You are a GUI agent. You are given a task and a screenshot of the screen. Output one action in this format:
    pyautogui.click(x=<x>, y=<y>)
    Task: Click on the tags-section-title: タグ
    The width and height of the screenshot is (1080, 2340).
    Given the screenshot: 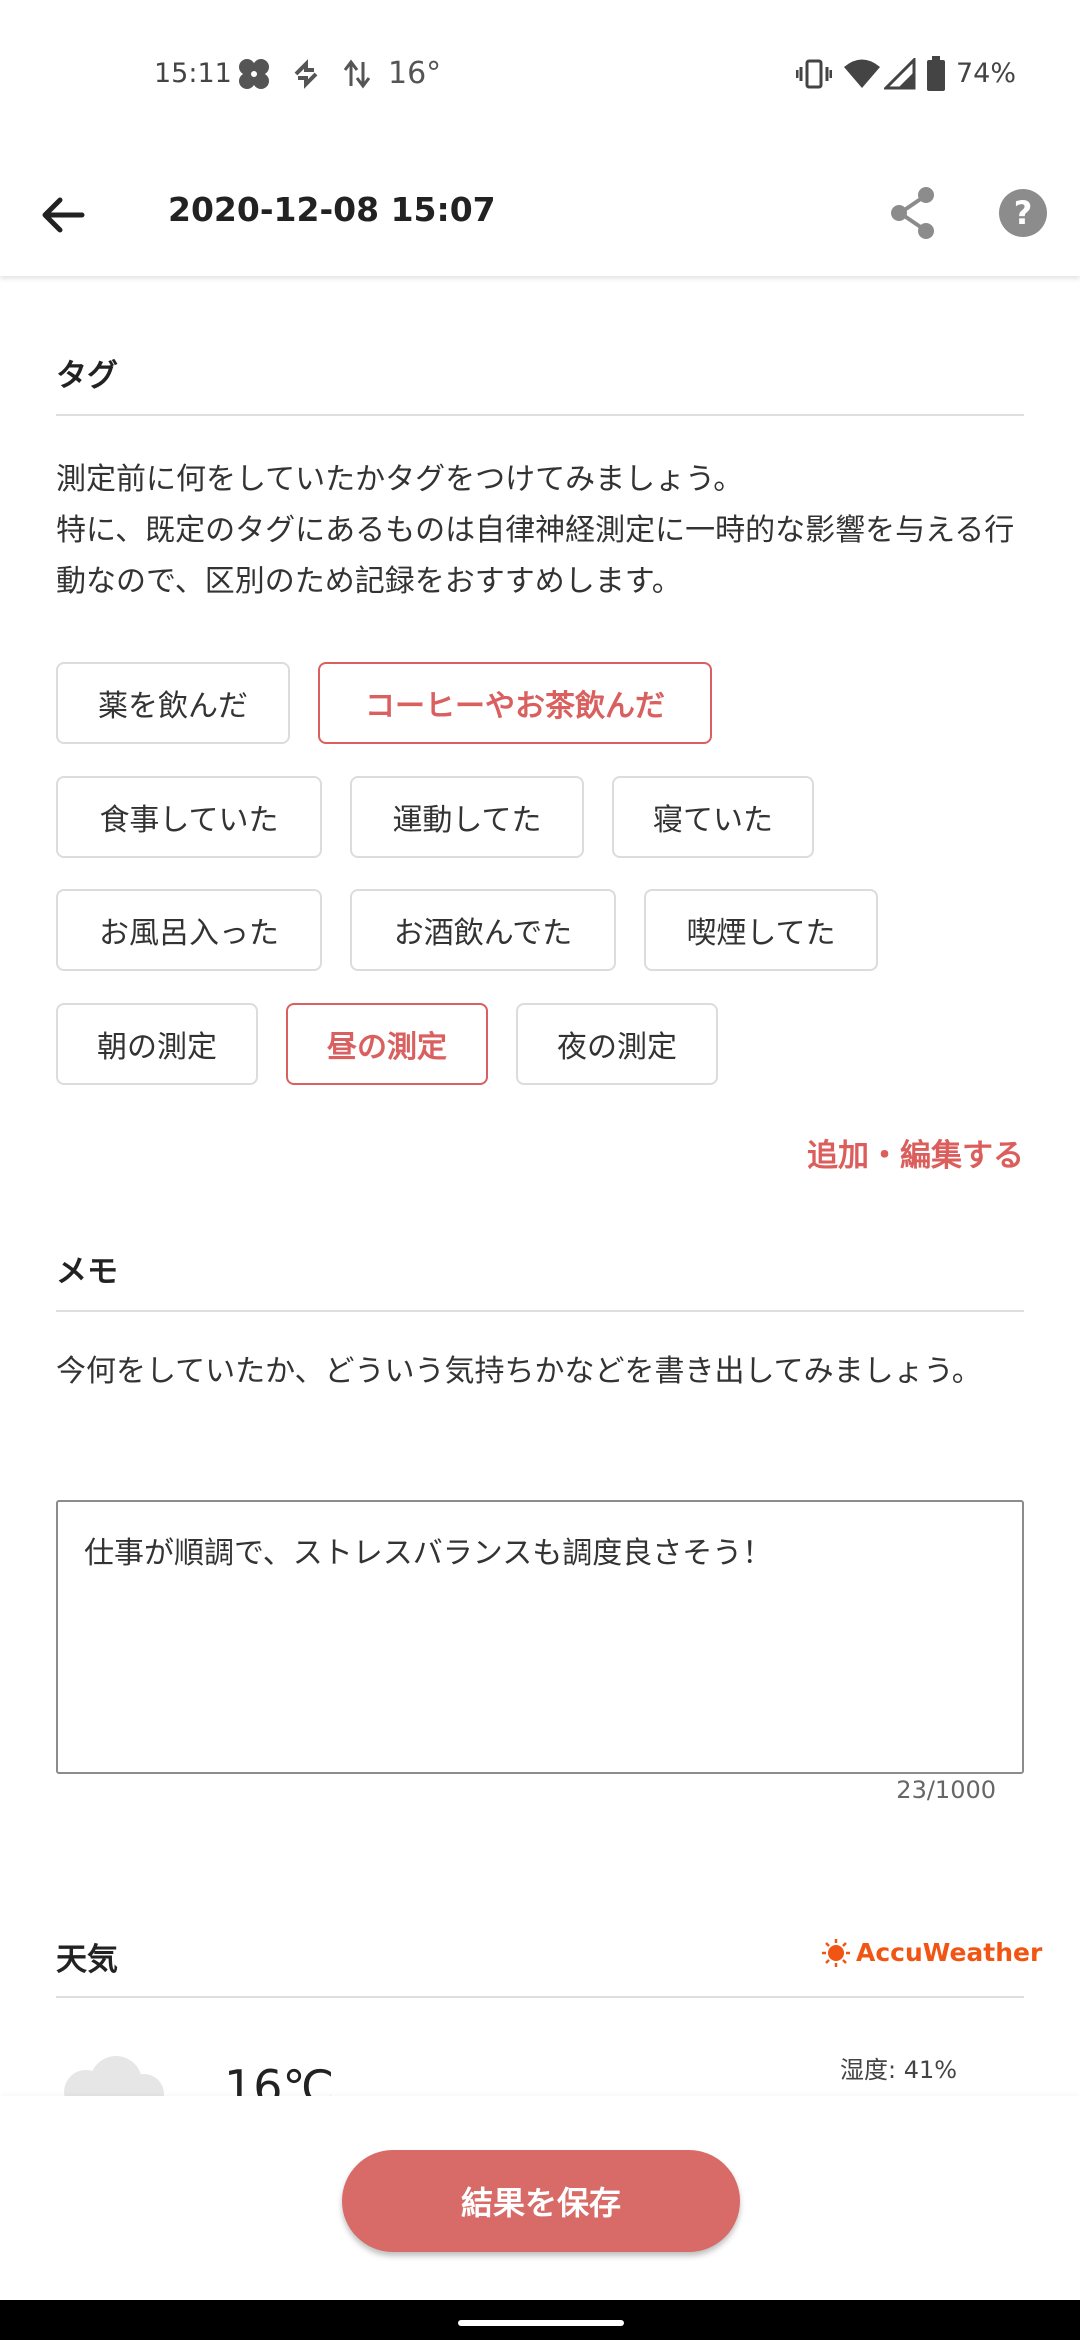 What is the action you would take?
    pyautogui.click(x=87, y=376)
    